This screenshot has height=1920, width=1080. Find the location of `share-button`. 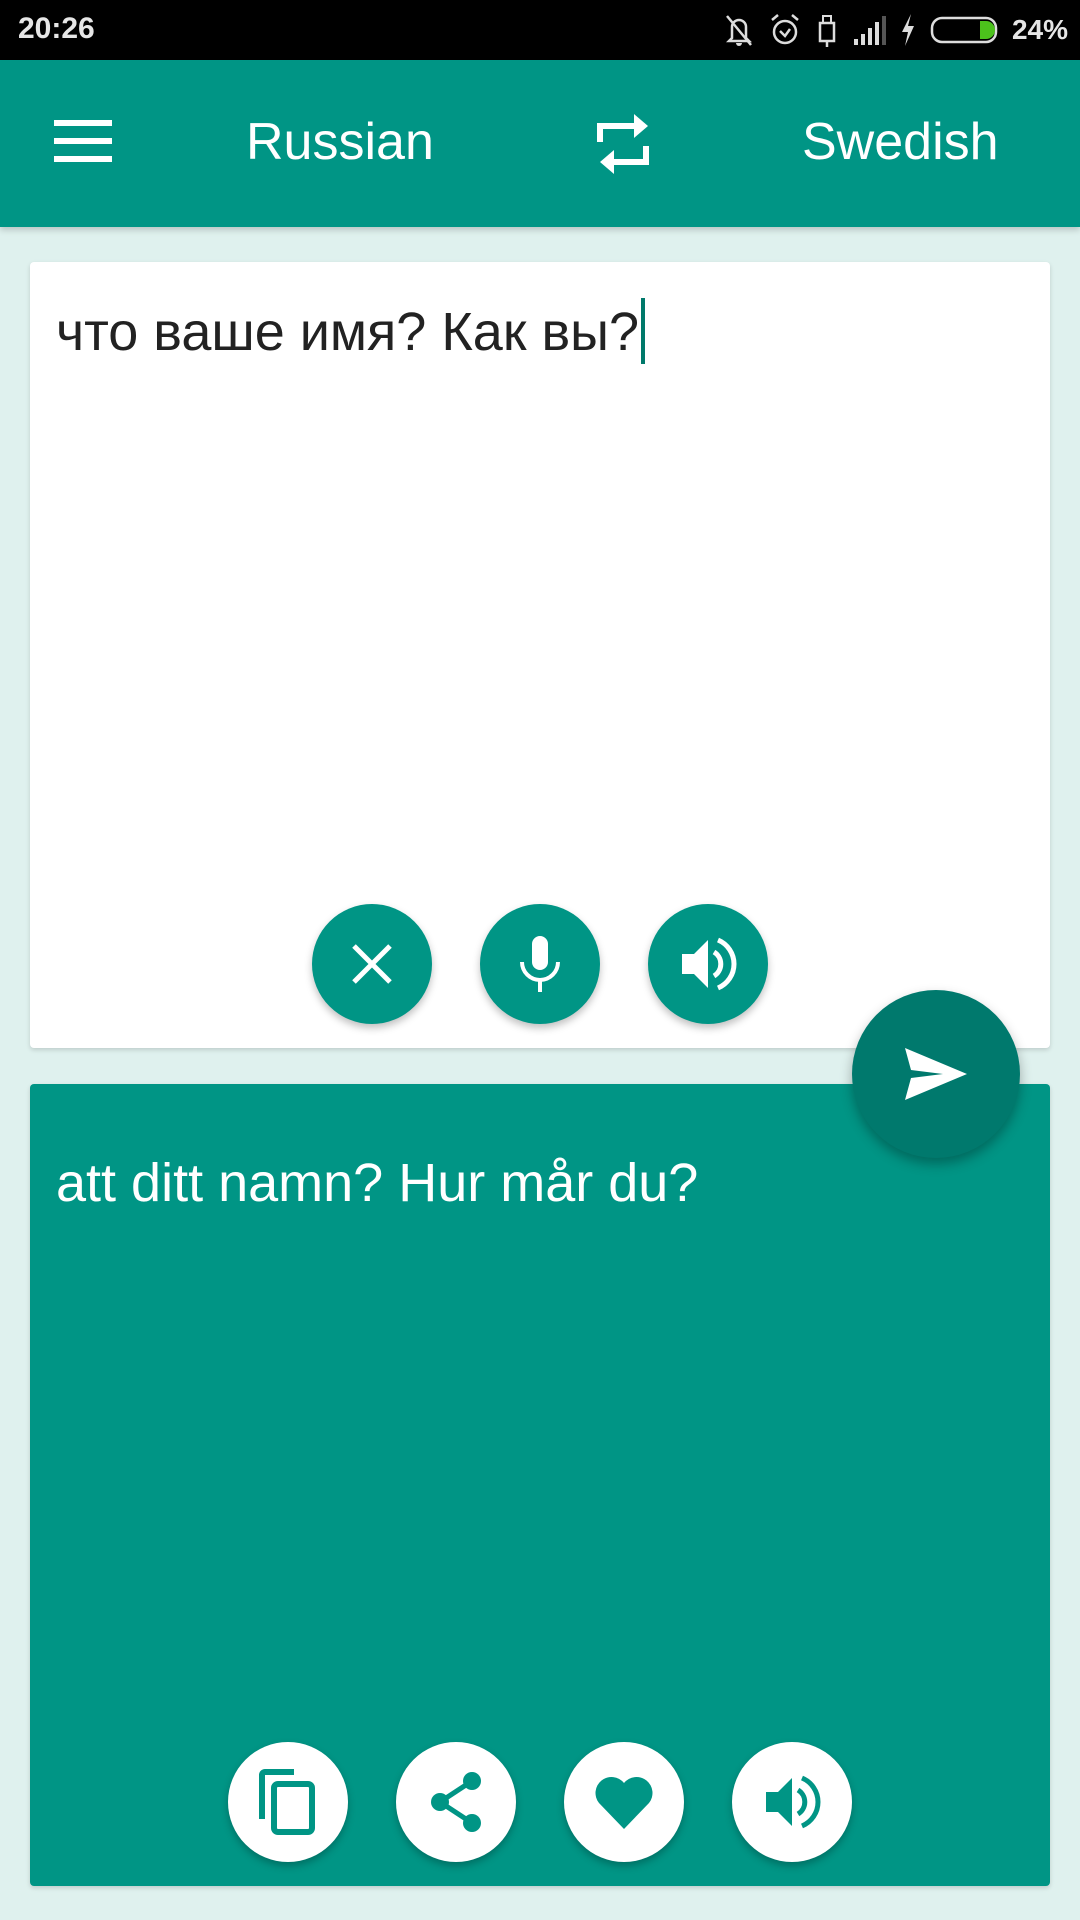

share-button is located at coordinates (456, 1802).